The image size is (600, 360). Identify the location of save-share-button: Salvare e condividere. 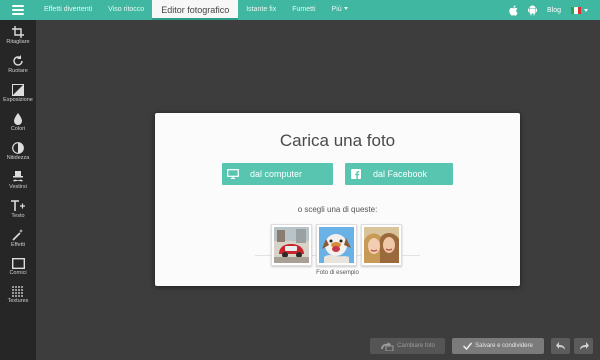
(498, 346).